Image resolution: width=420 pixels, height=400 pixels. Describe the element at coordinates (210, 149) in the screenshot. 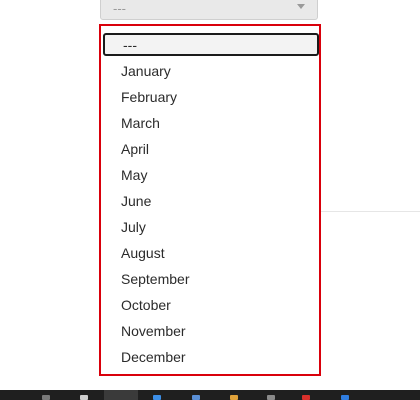

I see `option-april: April` at that location.